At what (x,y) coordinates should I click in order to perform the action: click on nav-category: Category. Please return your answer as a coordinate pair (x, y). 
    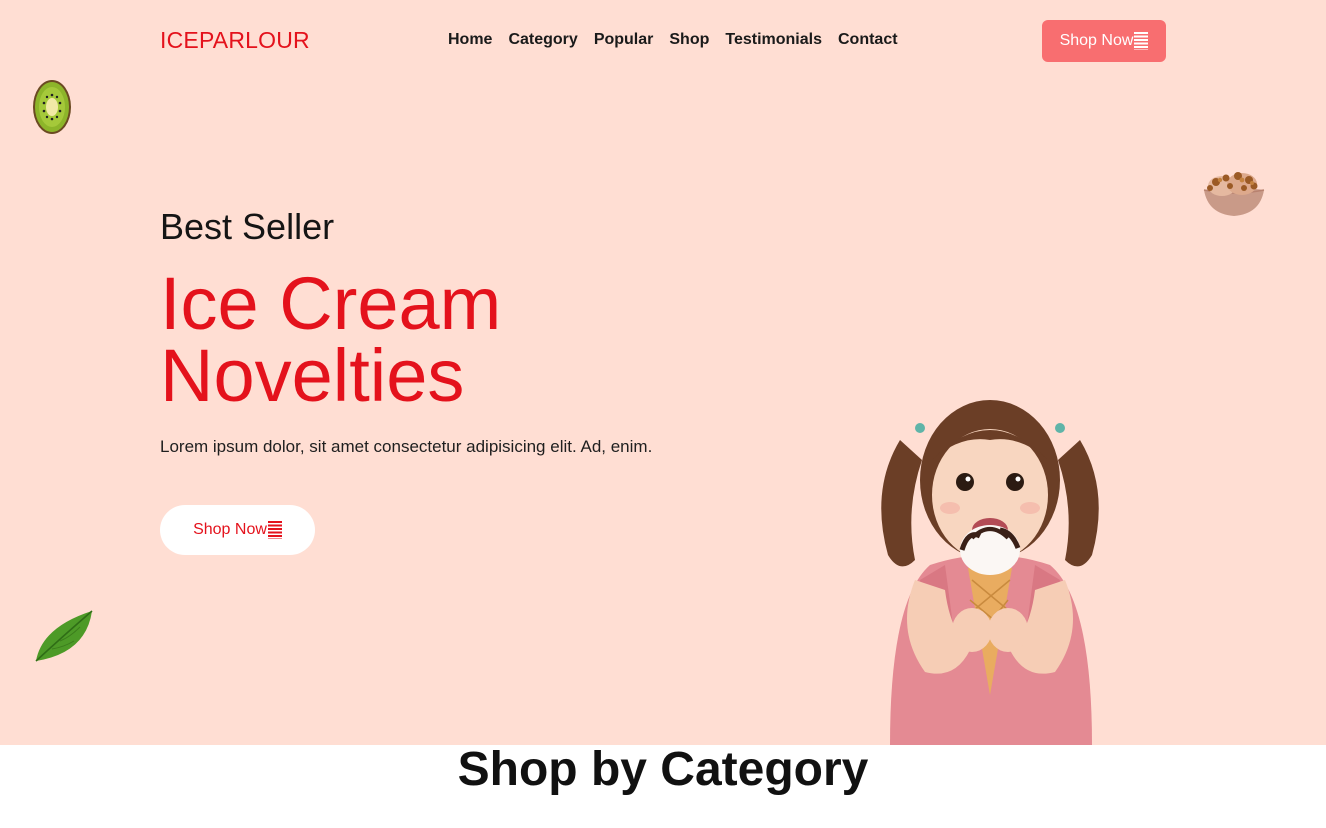
    Looking at the image, I should click on (542, 40).